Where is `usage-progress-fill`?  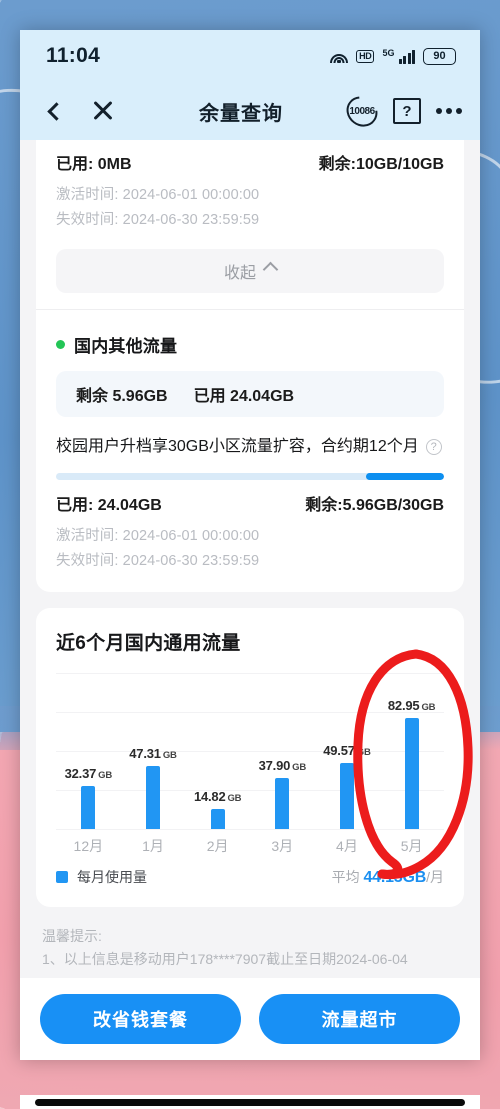
usage-progress-fill is located at coordinates (405, 477).